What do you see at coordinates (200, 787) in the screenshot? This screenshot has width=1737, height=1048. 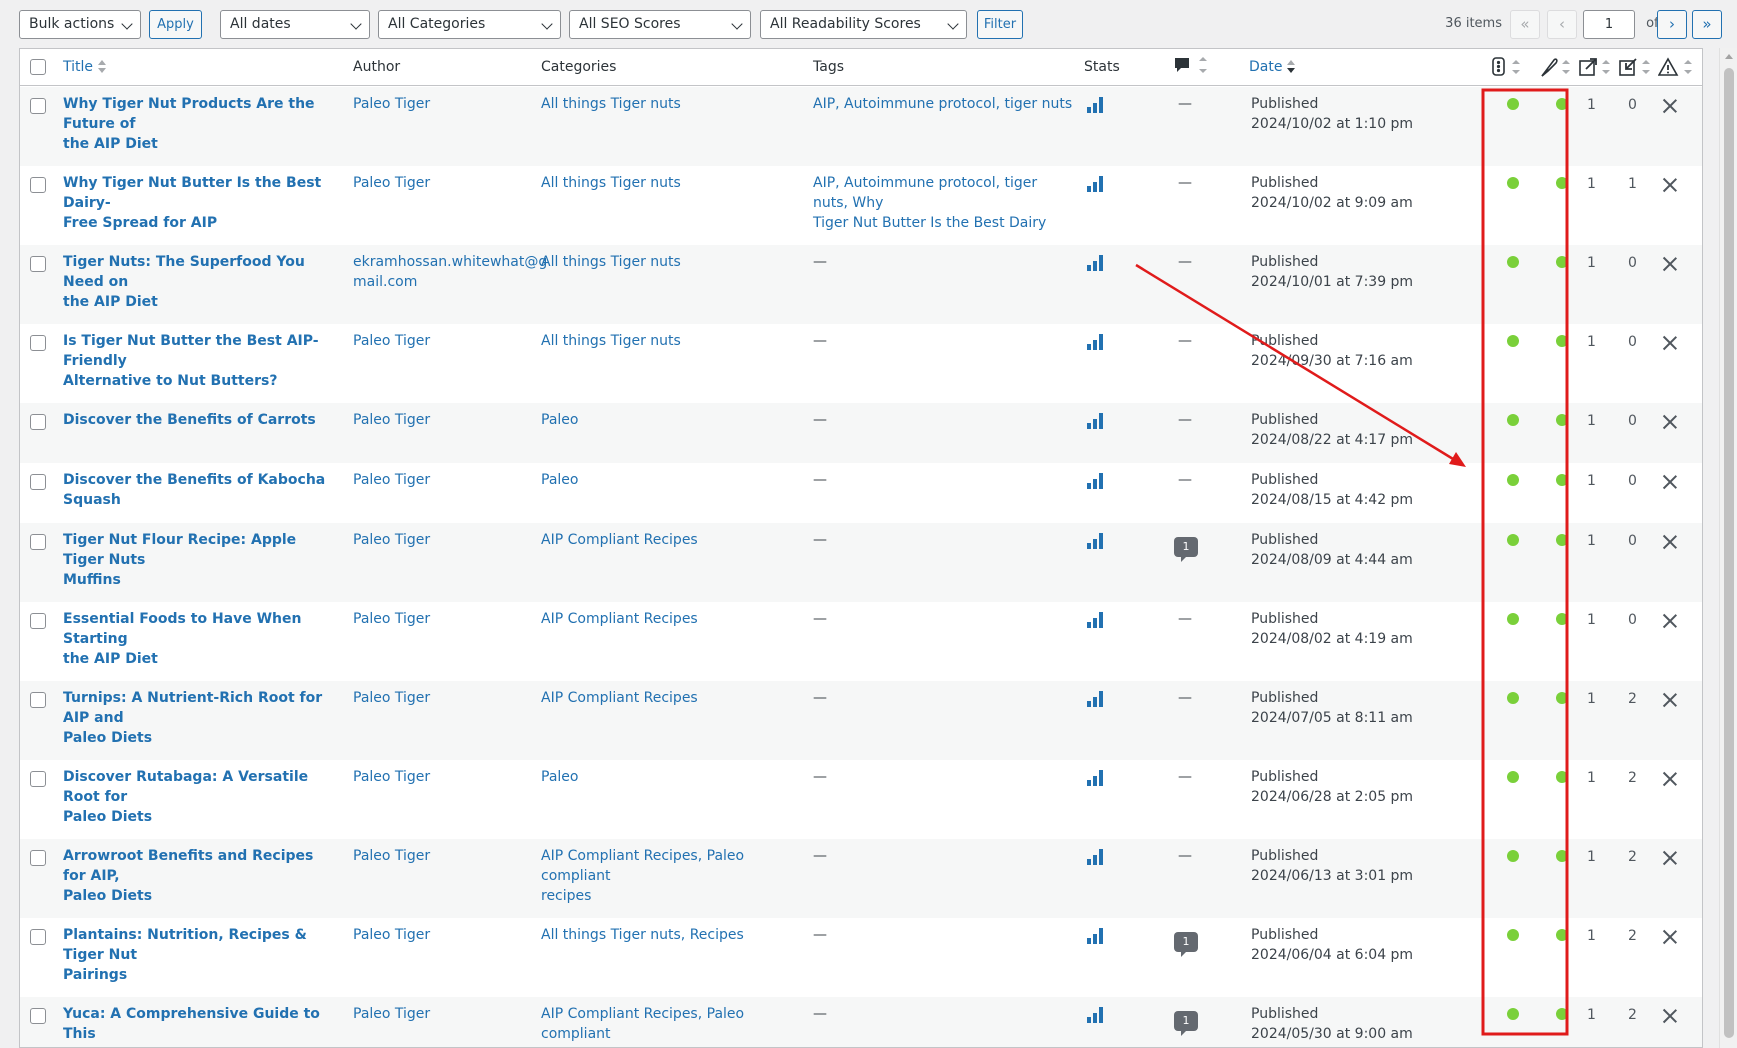 I see `post-title-line1: Discover Rutabaga: A Versatile Root for` at bounding box center [200, 787].